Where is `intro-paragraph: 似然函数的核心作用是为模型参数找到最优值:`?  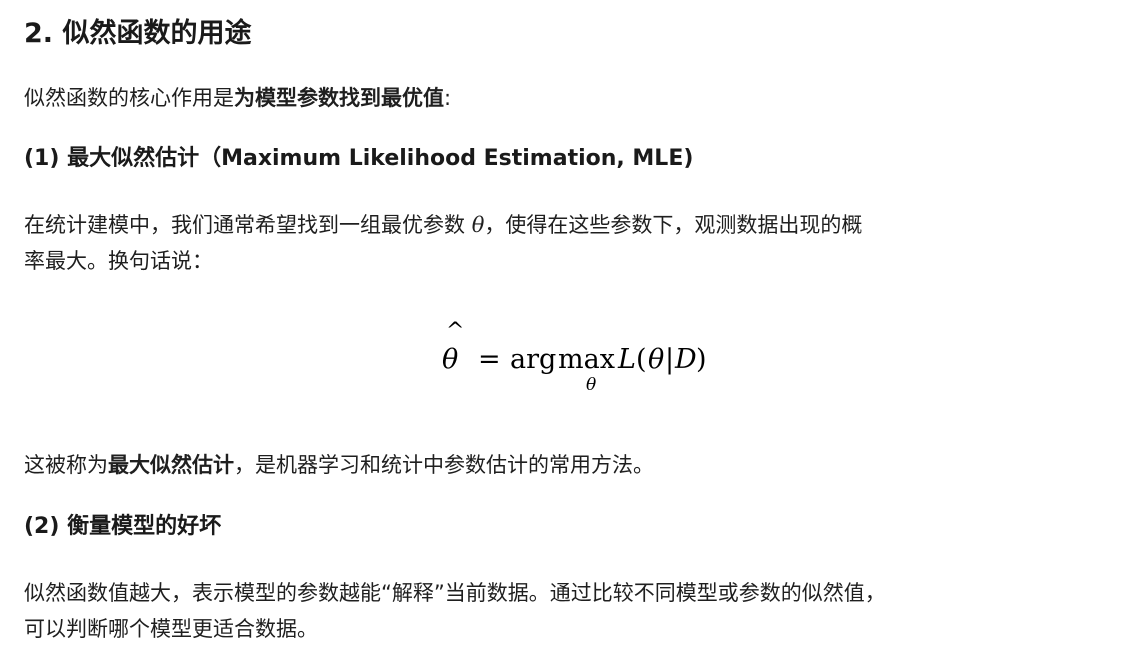
intro-paragraph: 似然函数的核心作用是为模型参数找到最优值: is located at coordinates (237, 98).